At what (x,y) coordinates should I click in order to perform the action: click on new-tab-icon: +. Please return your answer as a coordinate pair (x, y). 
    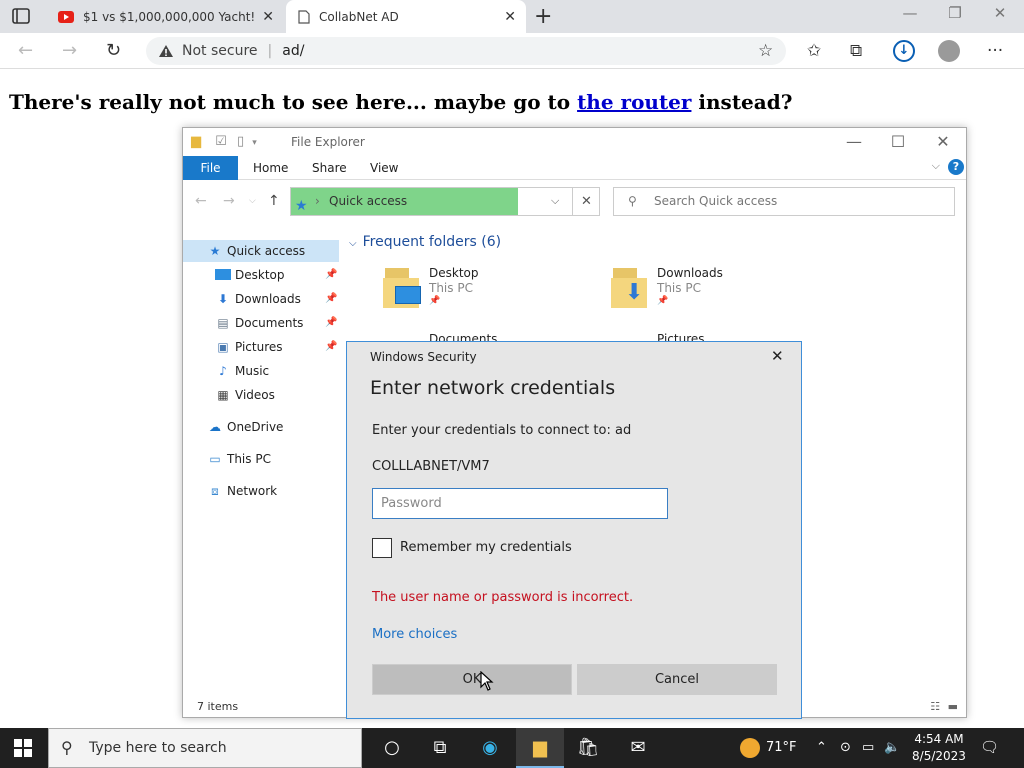
    Looking at the image, I should click on (543, 16).